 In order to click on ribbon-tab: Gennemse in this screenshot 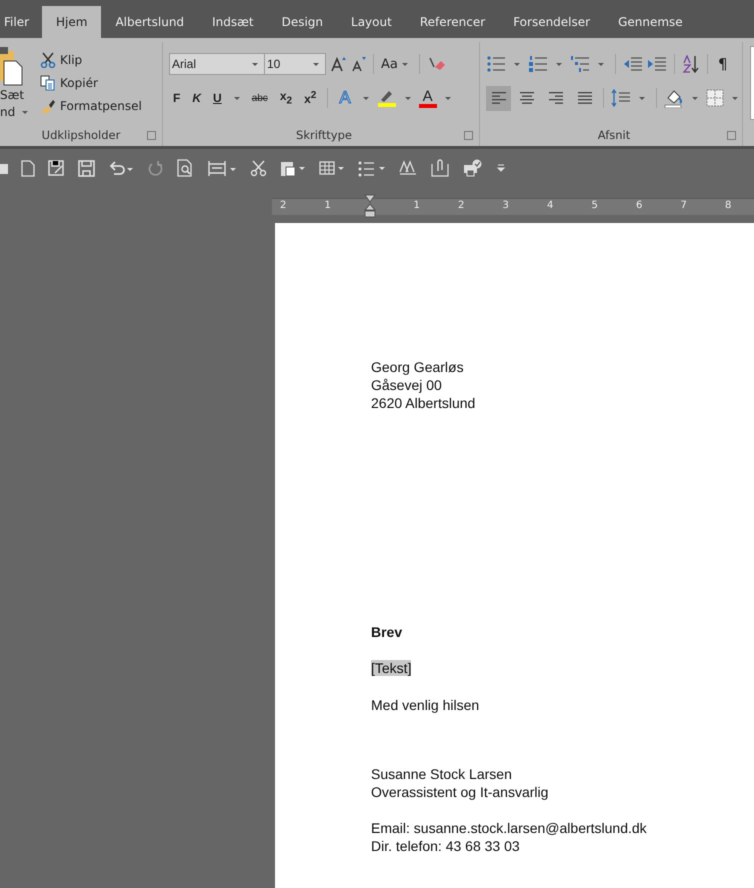, I will do `click(650, 22)`.